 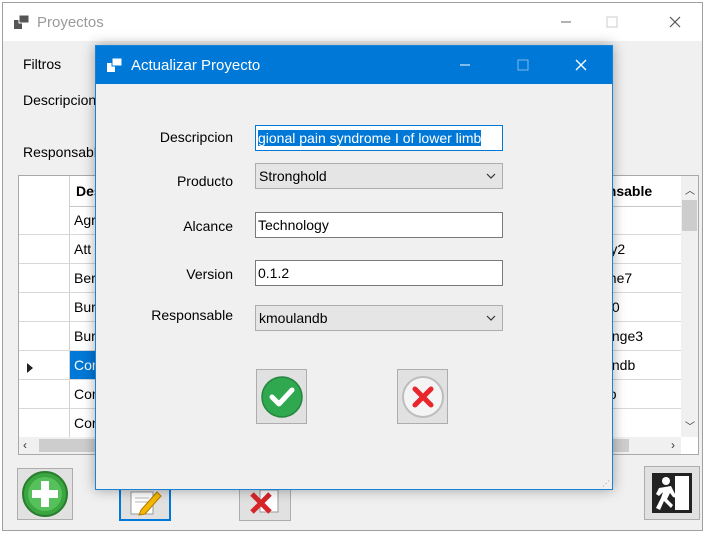 I want to click on delete-icon, so click(x=264, y=501).